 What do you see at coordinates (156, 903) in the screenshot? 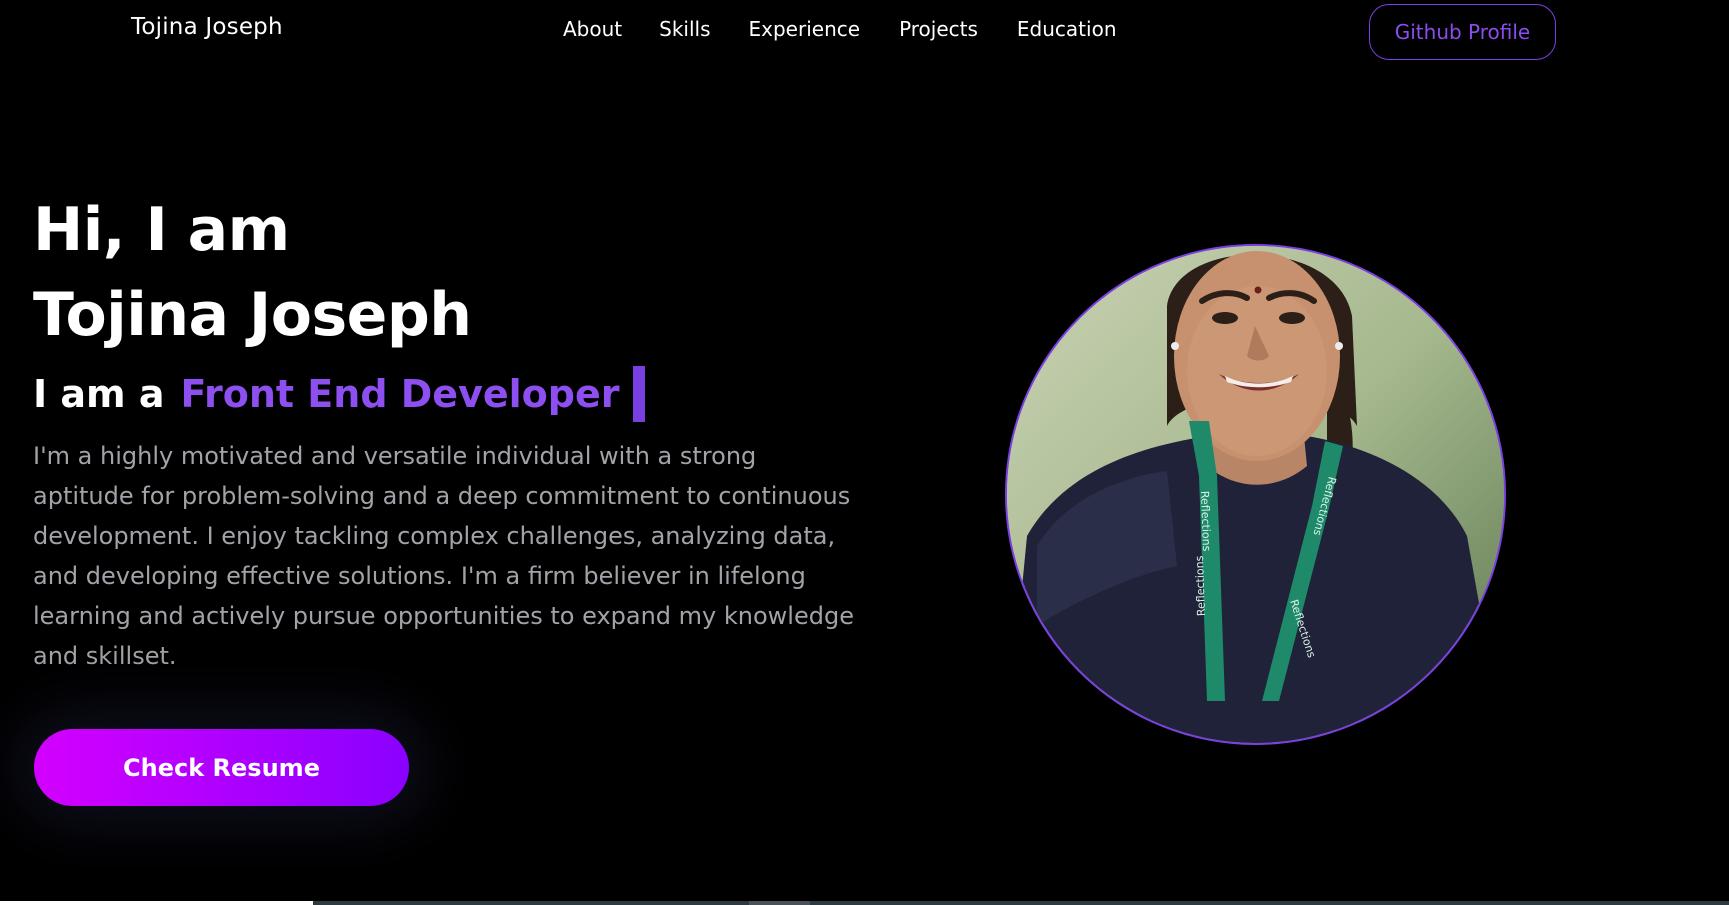
I see `scroll-indicator-active` at bounding box center [156, 903].